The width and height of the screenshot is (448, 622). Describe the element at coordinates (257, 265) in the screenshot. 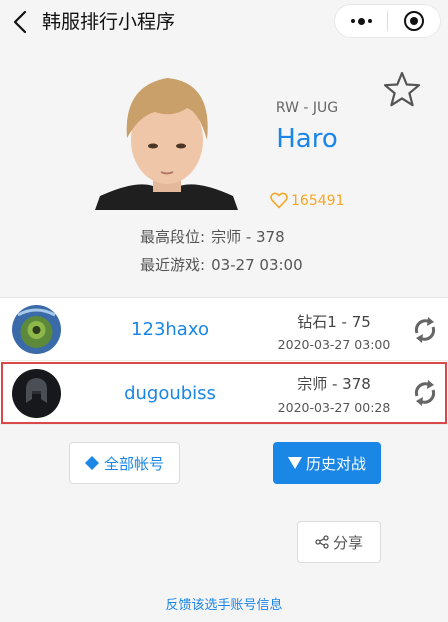

I see `recent-game-value: 03-27 03:00` at that location.